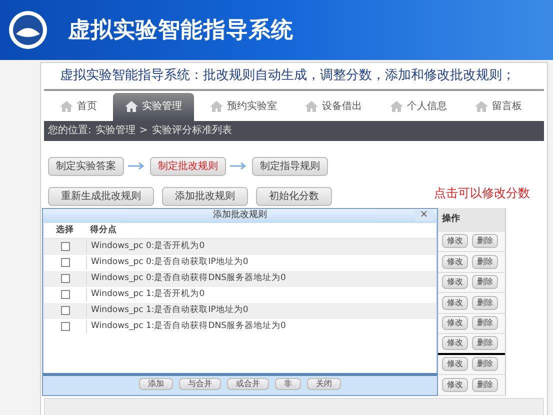  I want to click on close-button: ×, so click(424, 215).